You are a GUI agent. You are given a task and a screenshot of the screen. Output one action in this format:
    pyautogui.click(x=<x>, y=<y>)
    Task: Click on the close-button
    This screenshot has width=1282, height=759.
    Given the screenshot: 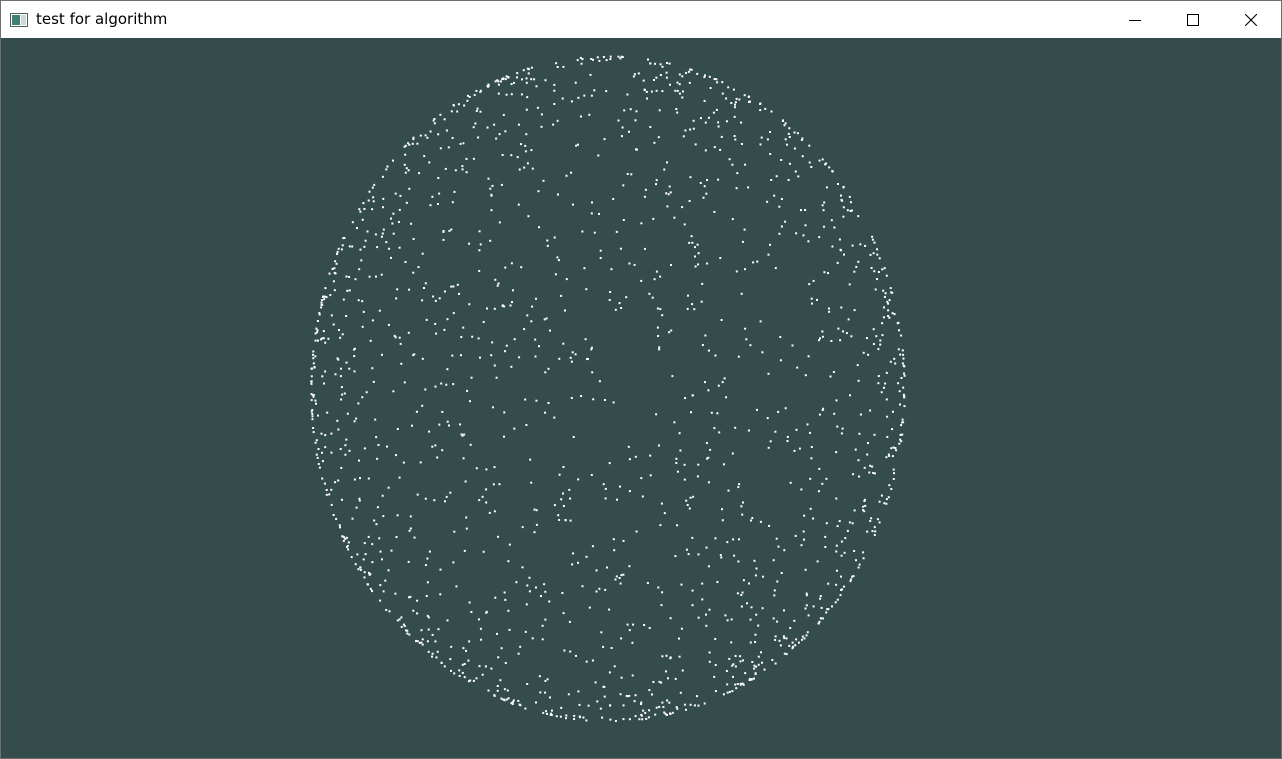 What is the action you would take?
    pyautogui.click(x=1251, y=19)
    